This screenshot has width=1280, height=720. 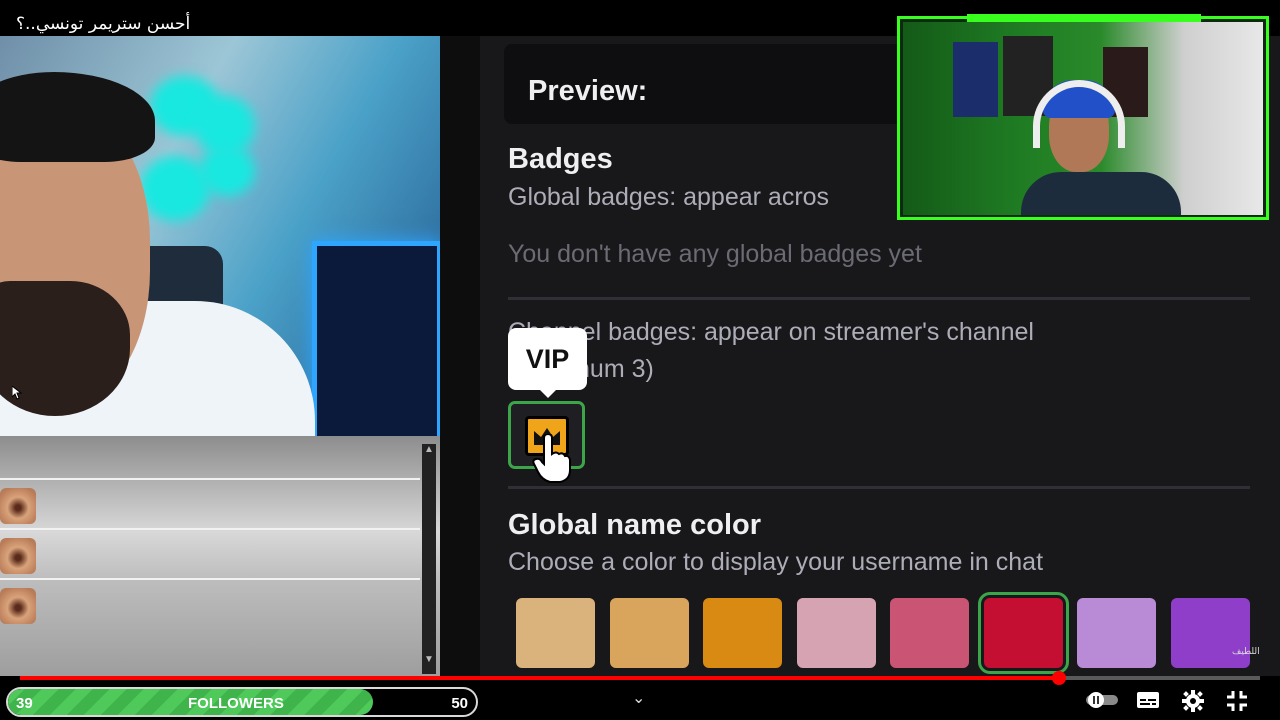 I want to click on exit-fullscreen-icon, so click(x=1237, y=701).